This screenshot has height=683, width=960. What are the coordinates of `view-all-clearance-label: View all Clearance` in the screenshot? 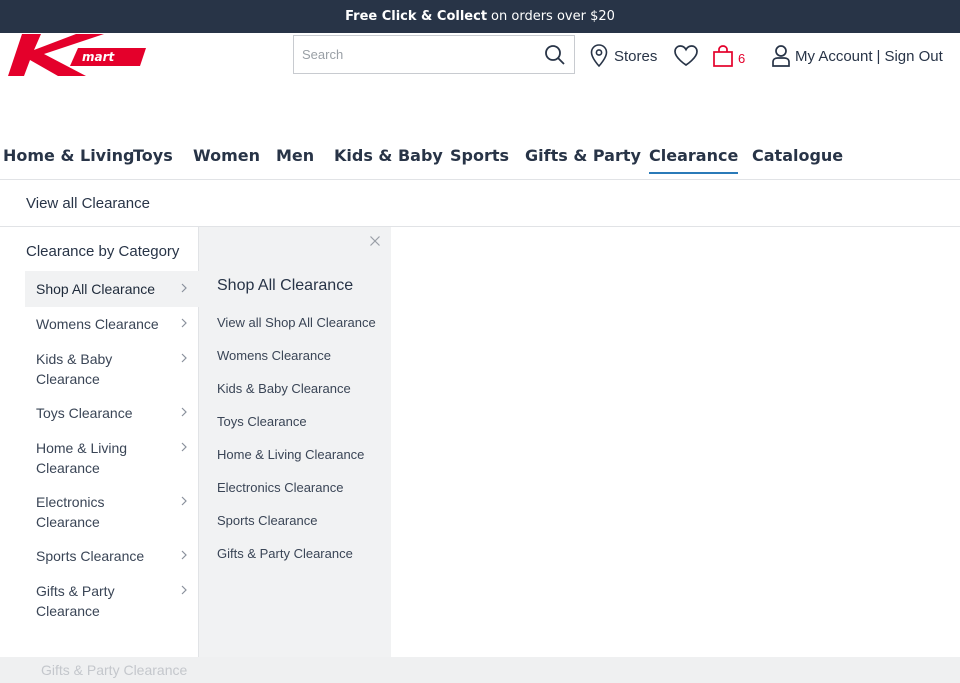 It's located at (88, 203).